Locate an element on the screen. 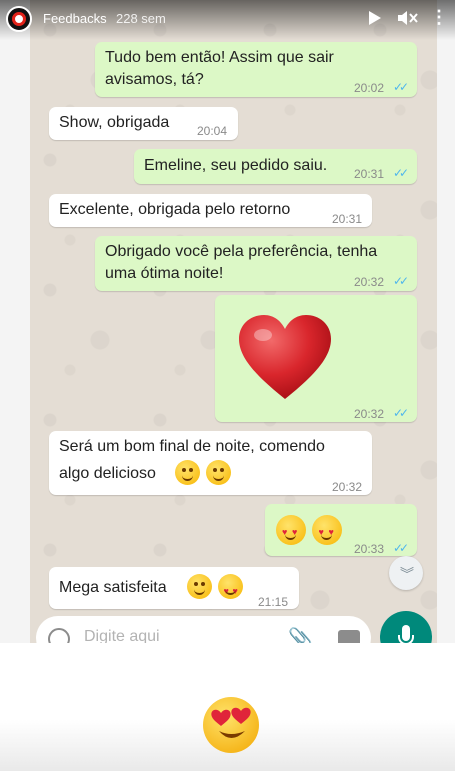  story-timestamp: 228 sem is located at coordinates (141, 18).